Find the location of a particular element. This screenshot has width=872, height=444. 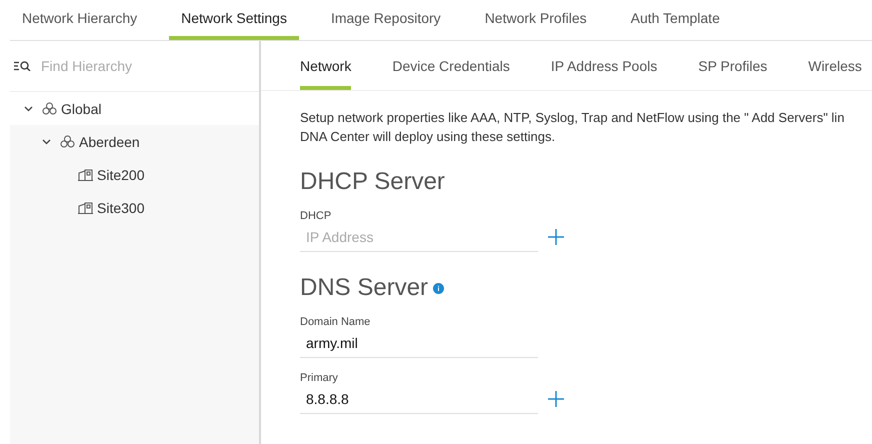

field-label: Primary is located at coordinates (319, 378).